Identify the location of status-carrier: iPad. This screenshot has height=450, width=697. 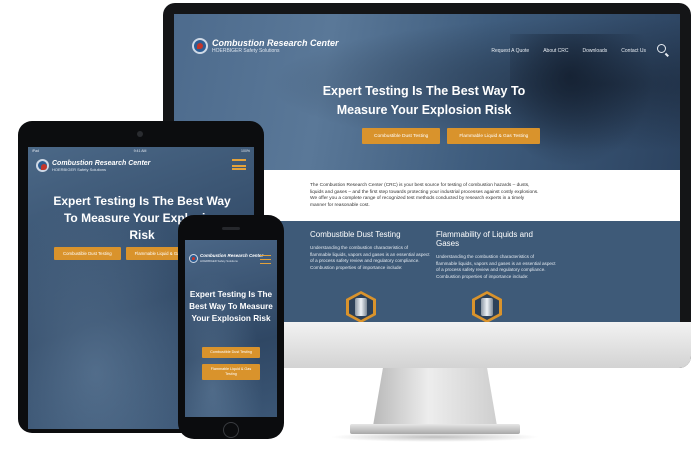
(36, 151).